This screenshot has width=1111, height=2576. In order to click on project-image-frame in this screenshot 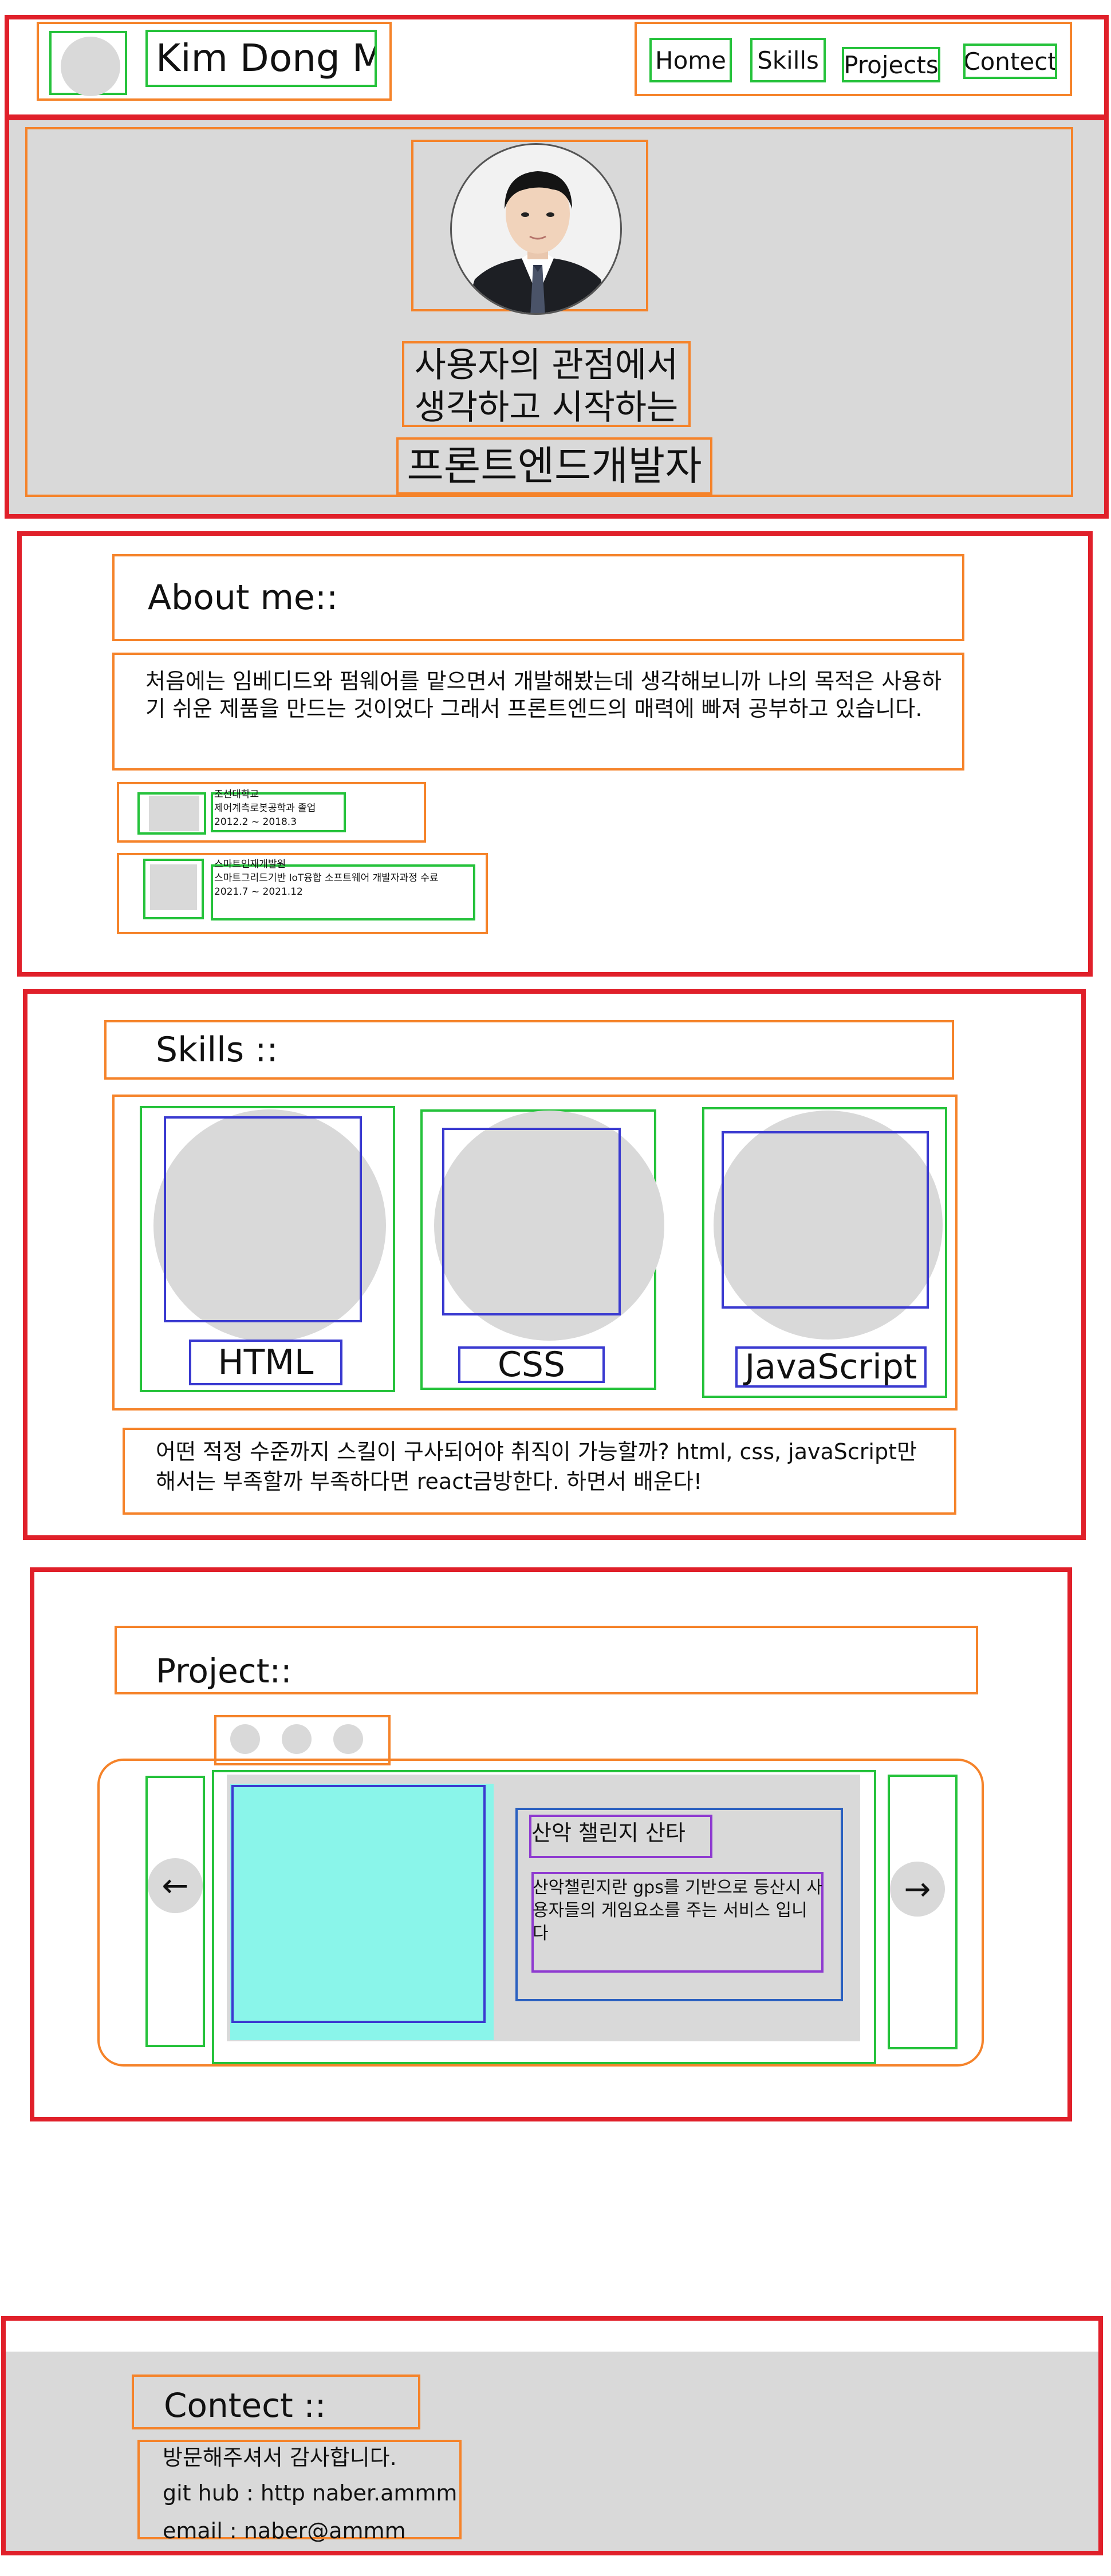, I will do `click(358, 1904)`.